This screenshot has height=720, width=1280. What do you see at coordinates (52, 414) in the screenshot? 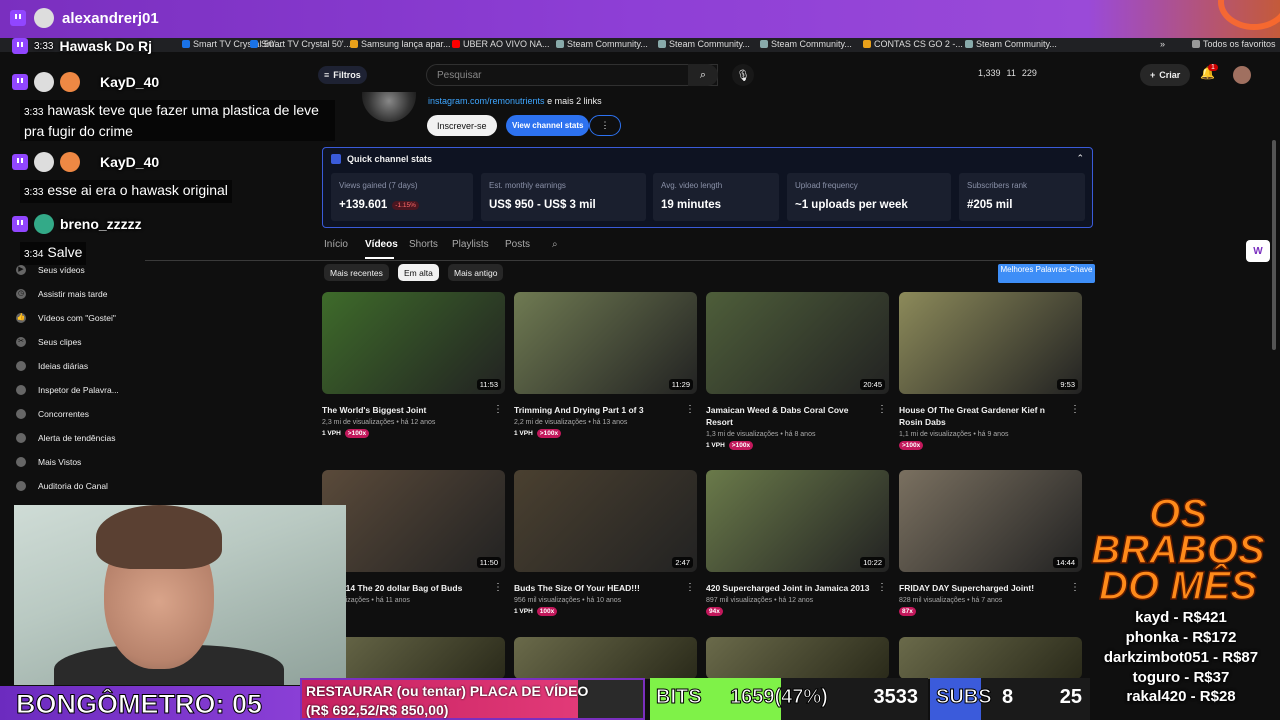
I see `sidebar-item-concorrentes: Concorrentes` at bounding box center [52, 414].